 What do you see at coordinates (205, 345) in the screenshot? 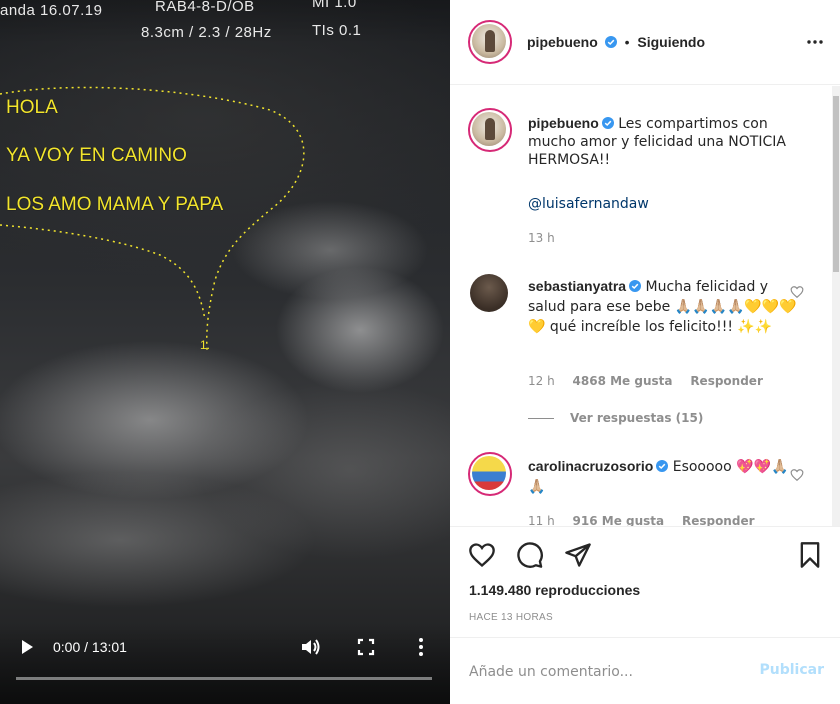
I see `measure-cursor-icon: 1.` at bounding box center [205, 345].